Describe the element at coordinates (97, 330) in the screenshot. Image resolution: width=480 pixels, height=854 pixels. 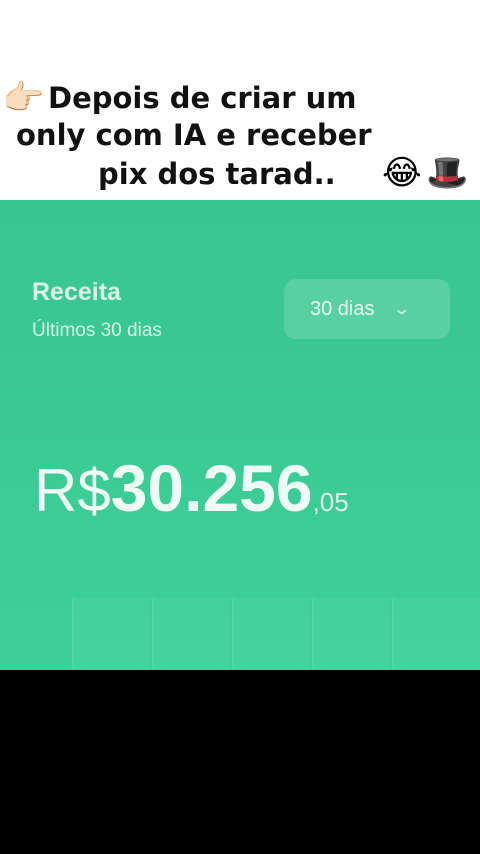
I see `revenue-period-label: Últimos 30 dias` at that location.